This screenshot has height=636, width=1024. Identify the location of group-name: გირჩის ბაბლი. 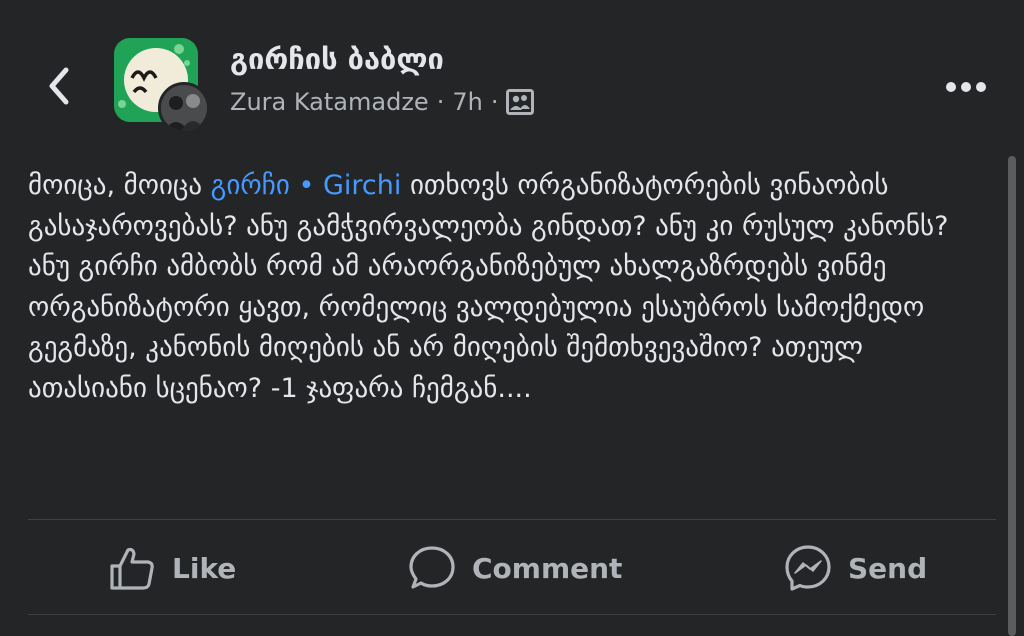
(337, 59).